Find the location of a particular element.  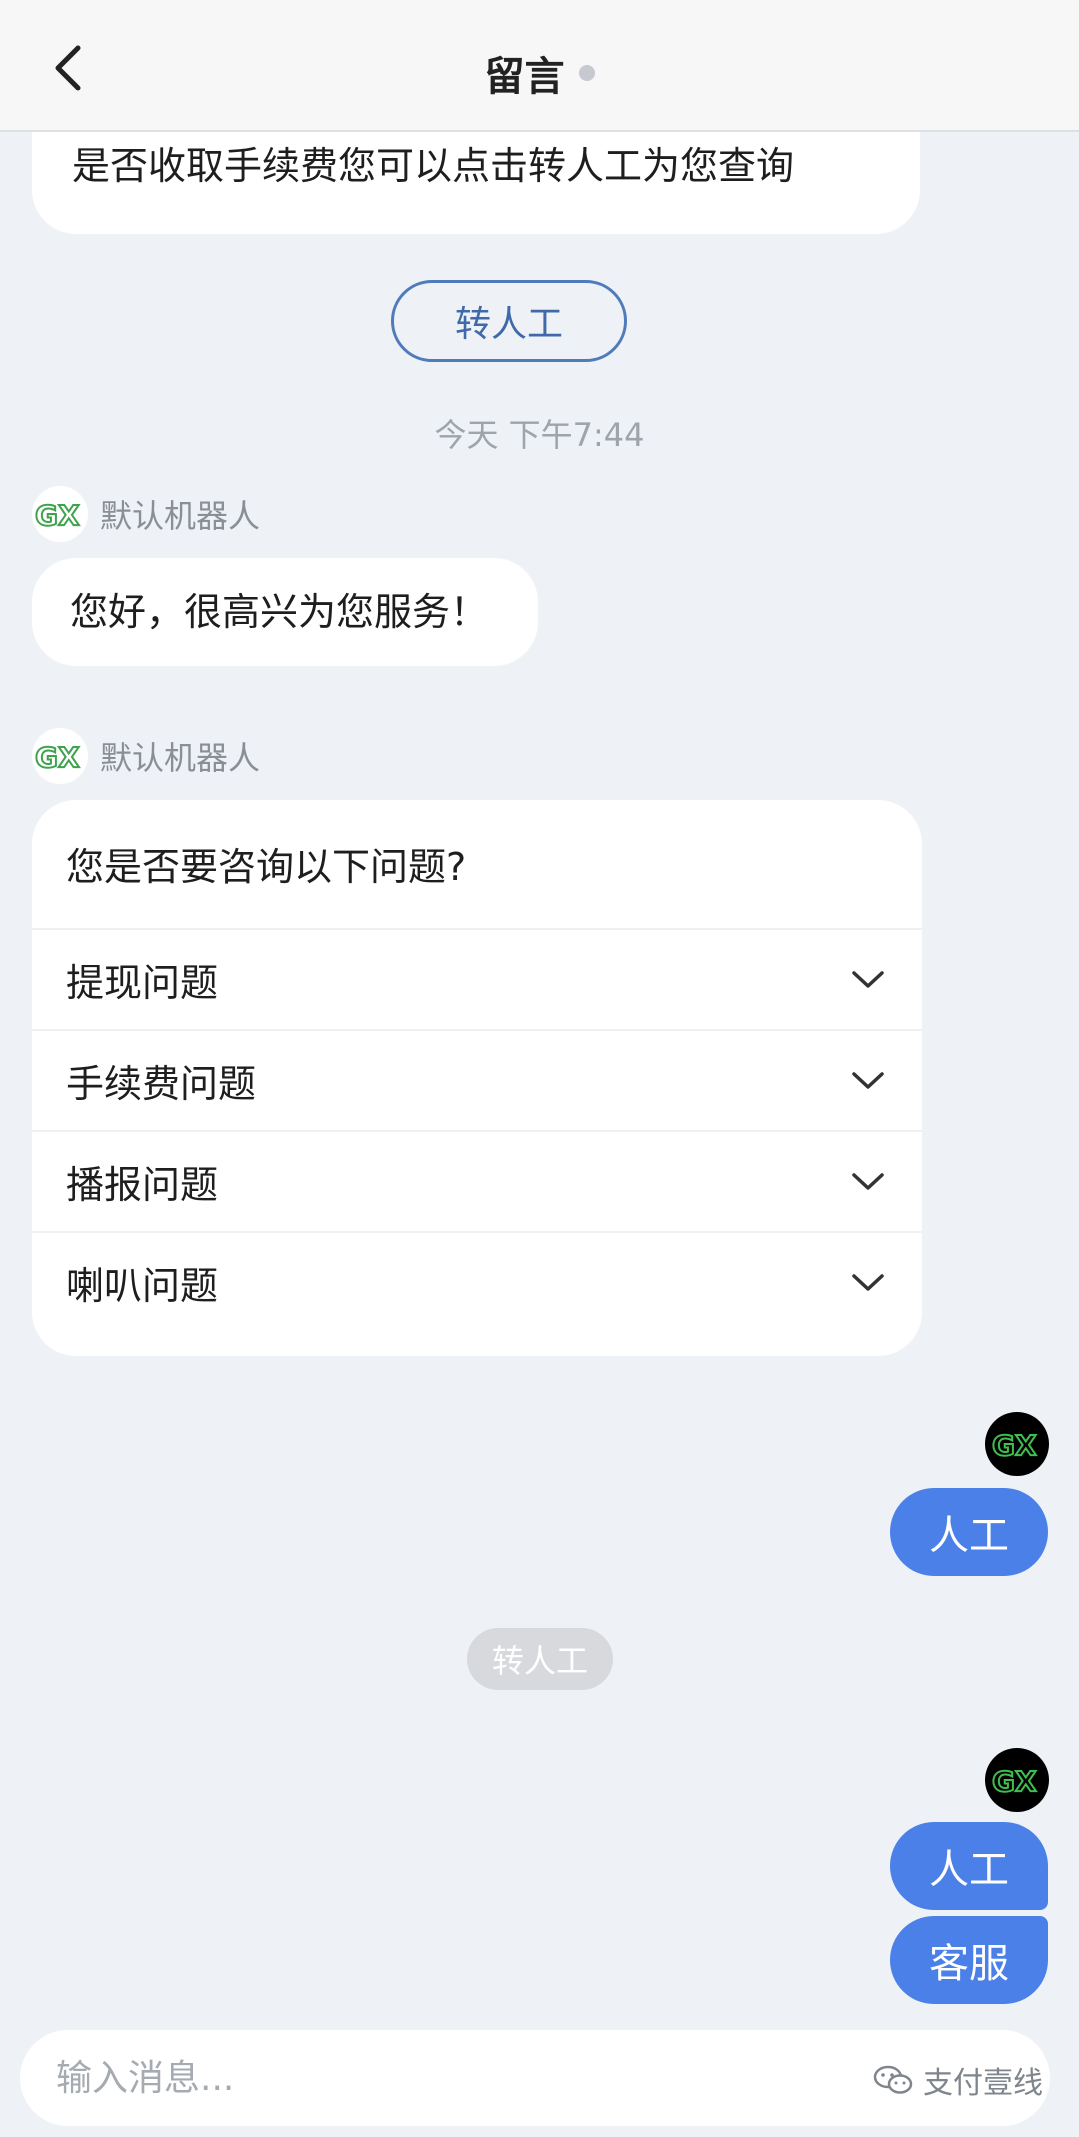

transfer-to-human-button: 转人工 is located at coordinates (509, 321).